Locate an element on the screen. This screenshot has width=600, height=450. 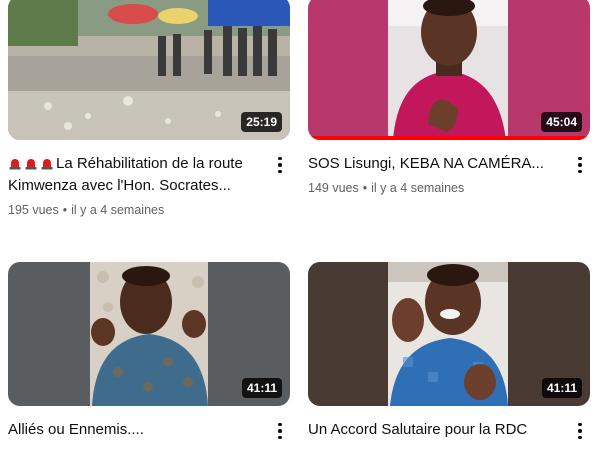
video-duration: 45:04 is located at coordinates (561, 122).